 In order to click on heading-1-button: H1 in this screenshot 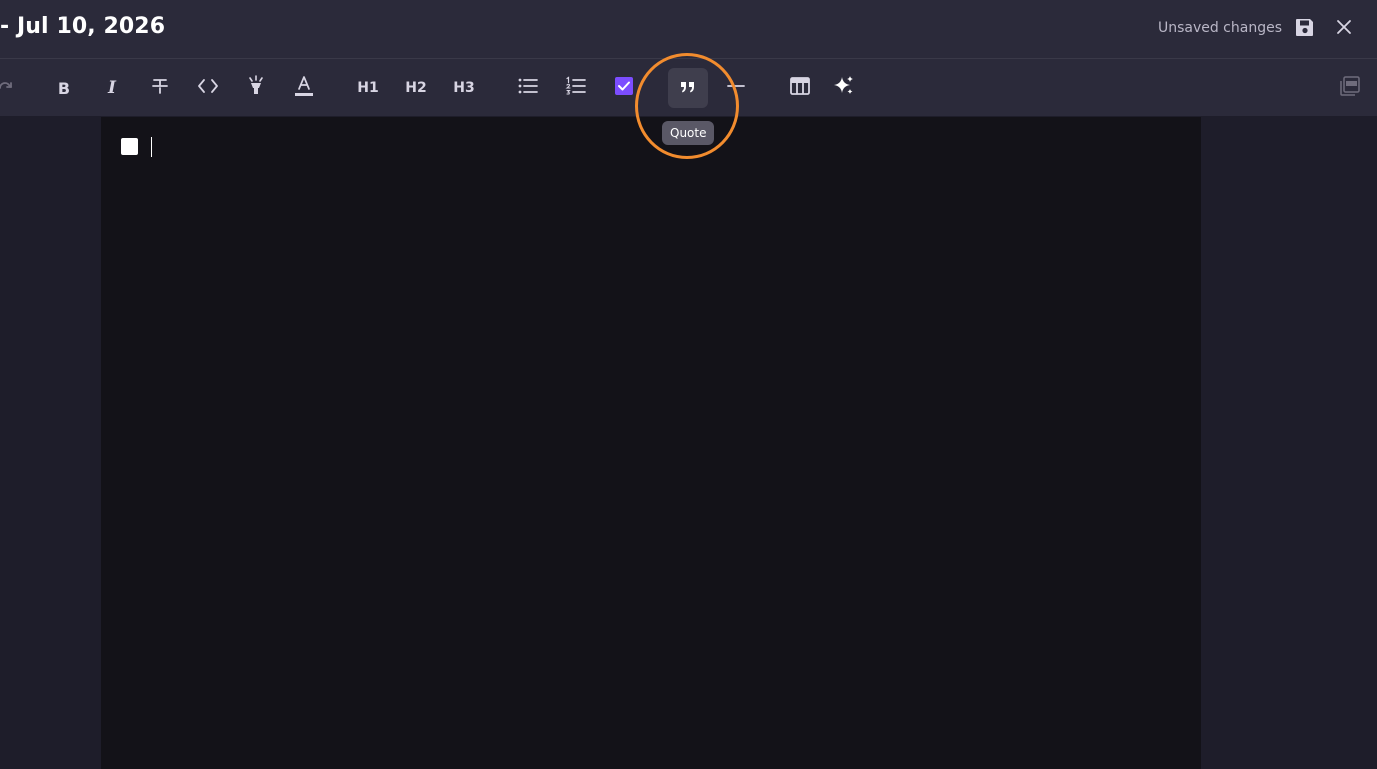, I will do `click(368, 88)`.